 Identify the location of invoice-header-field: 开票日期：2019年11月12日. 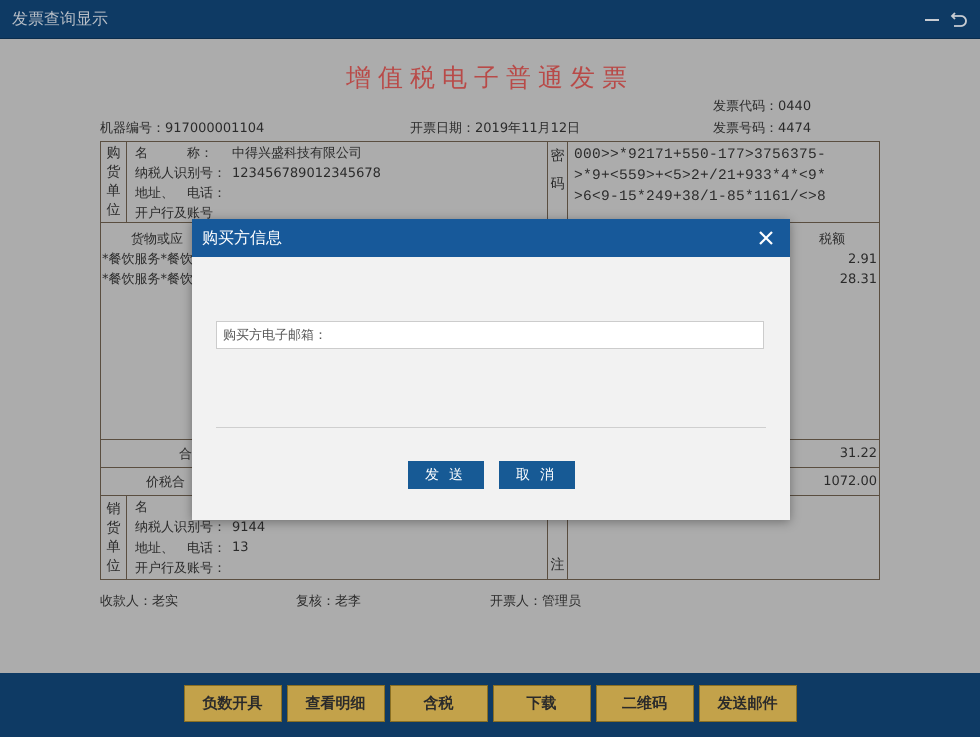
(561, 128).